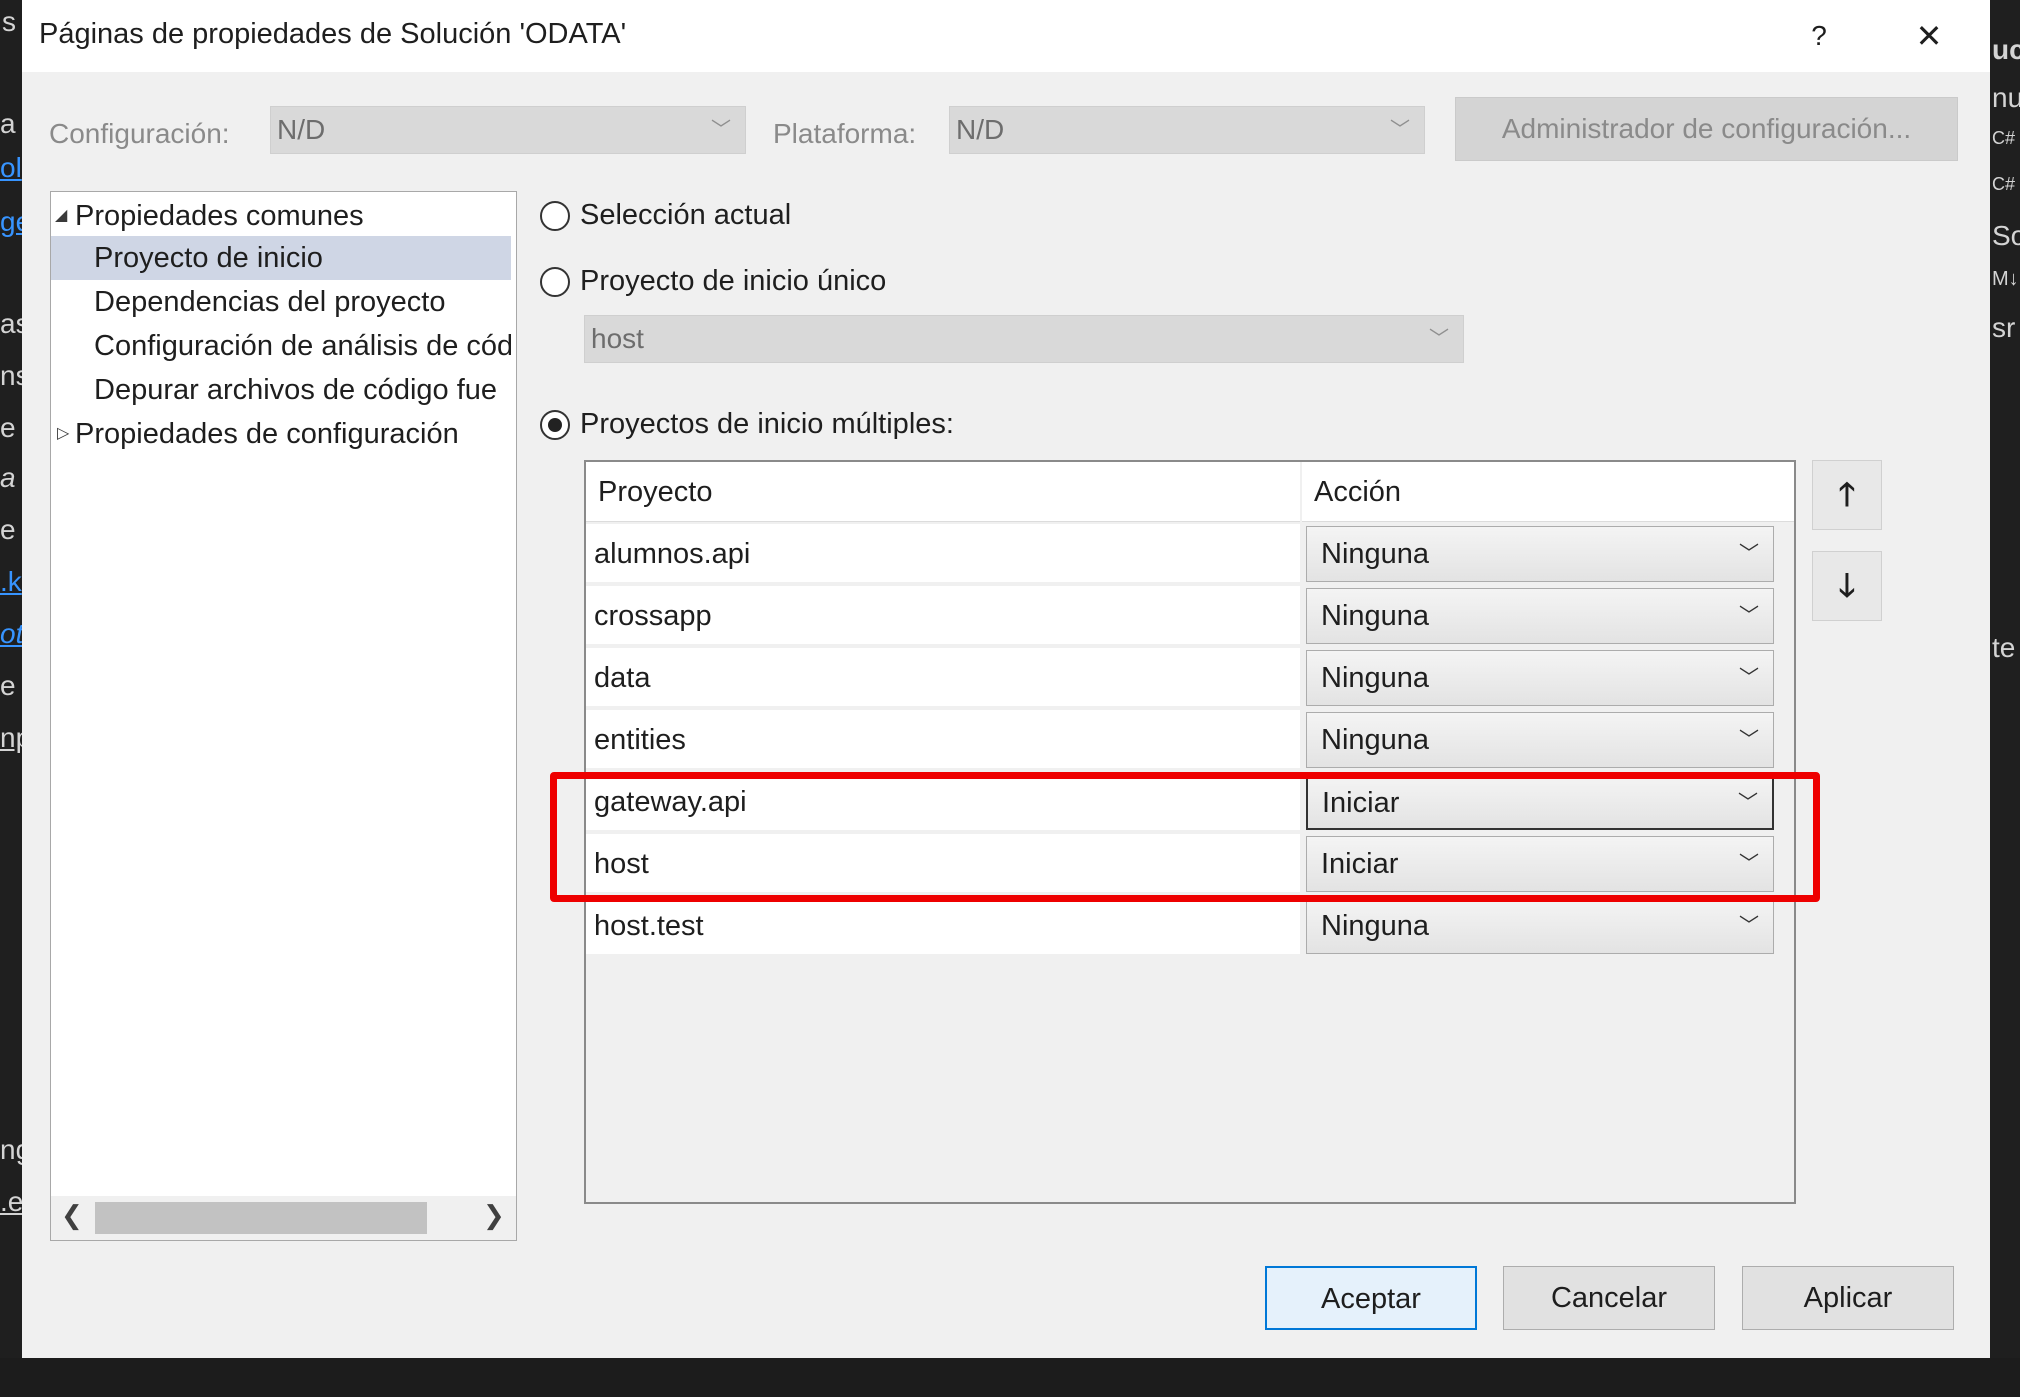 The width and height of the screenshot is (2020, 1397). I want to click on scroll-left-icon: ❮, so click(72, 1215).